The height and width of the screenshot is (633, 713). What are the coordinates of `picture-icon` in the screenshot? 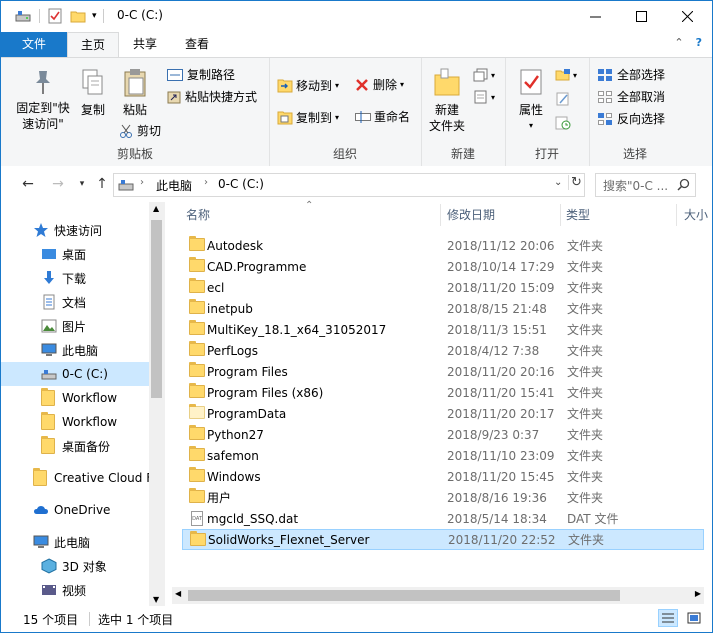 It's located at (49, 326).